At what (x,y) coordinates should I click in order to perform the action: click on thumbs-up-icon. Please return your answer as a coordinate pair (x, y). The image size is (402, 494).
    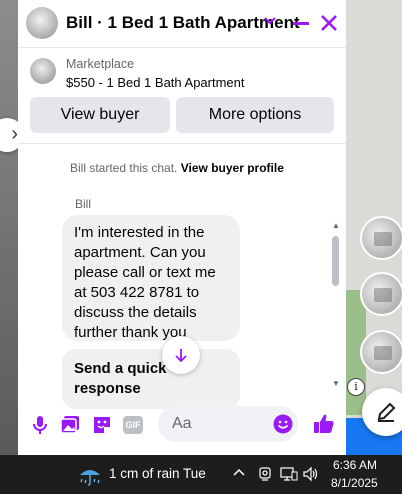
    Looking at the image, I should click on (324, 424).